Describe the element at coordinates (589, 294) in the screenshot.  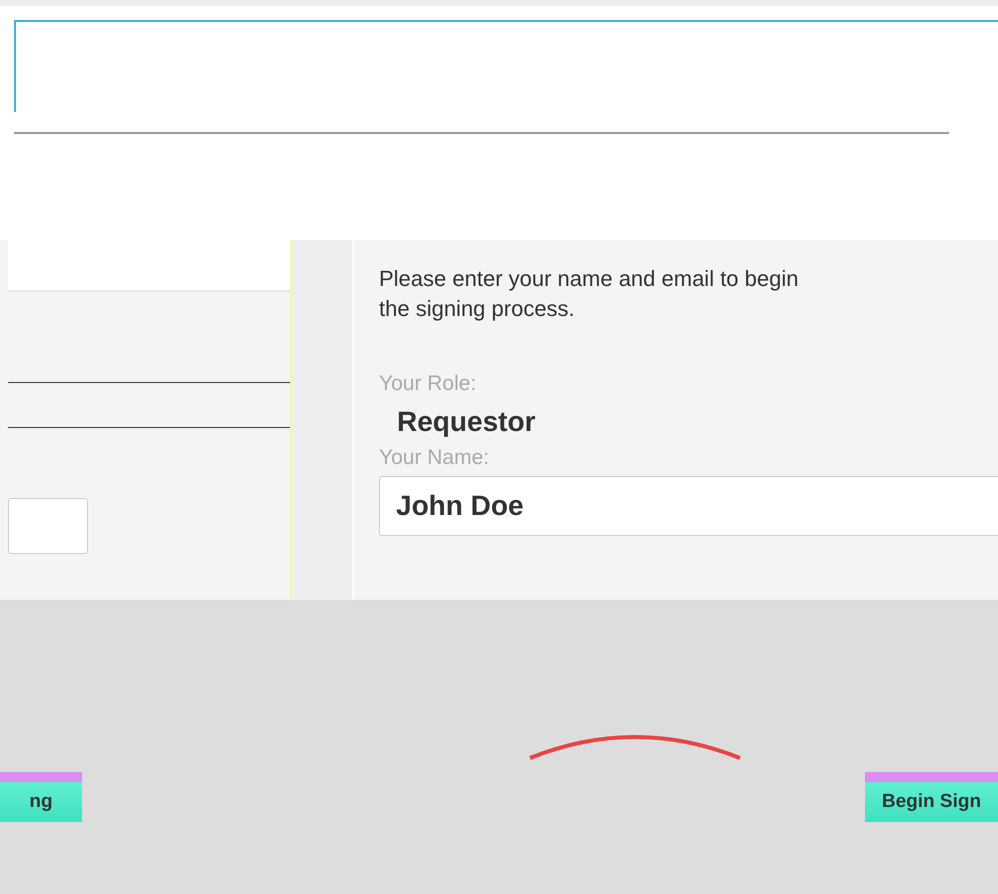
I see `instruction-text: Please enter your name and email to begin the signing process.` at that location.